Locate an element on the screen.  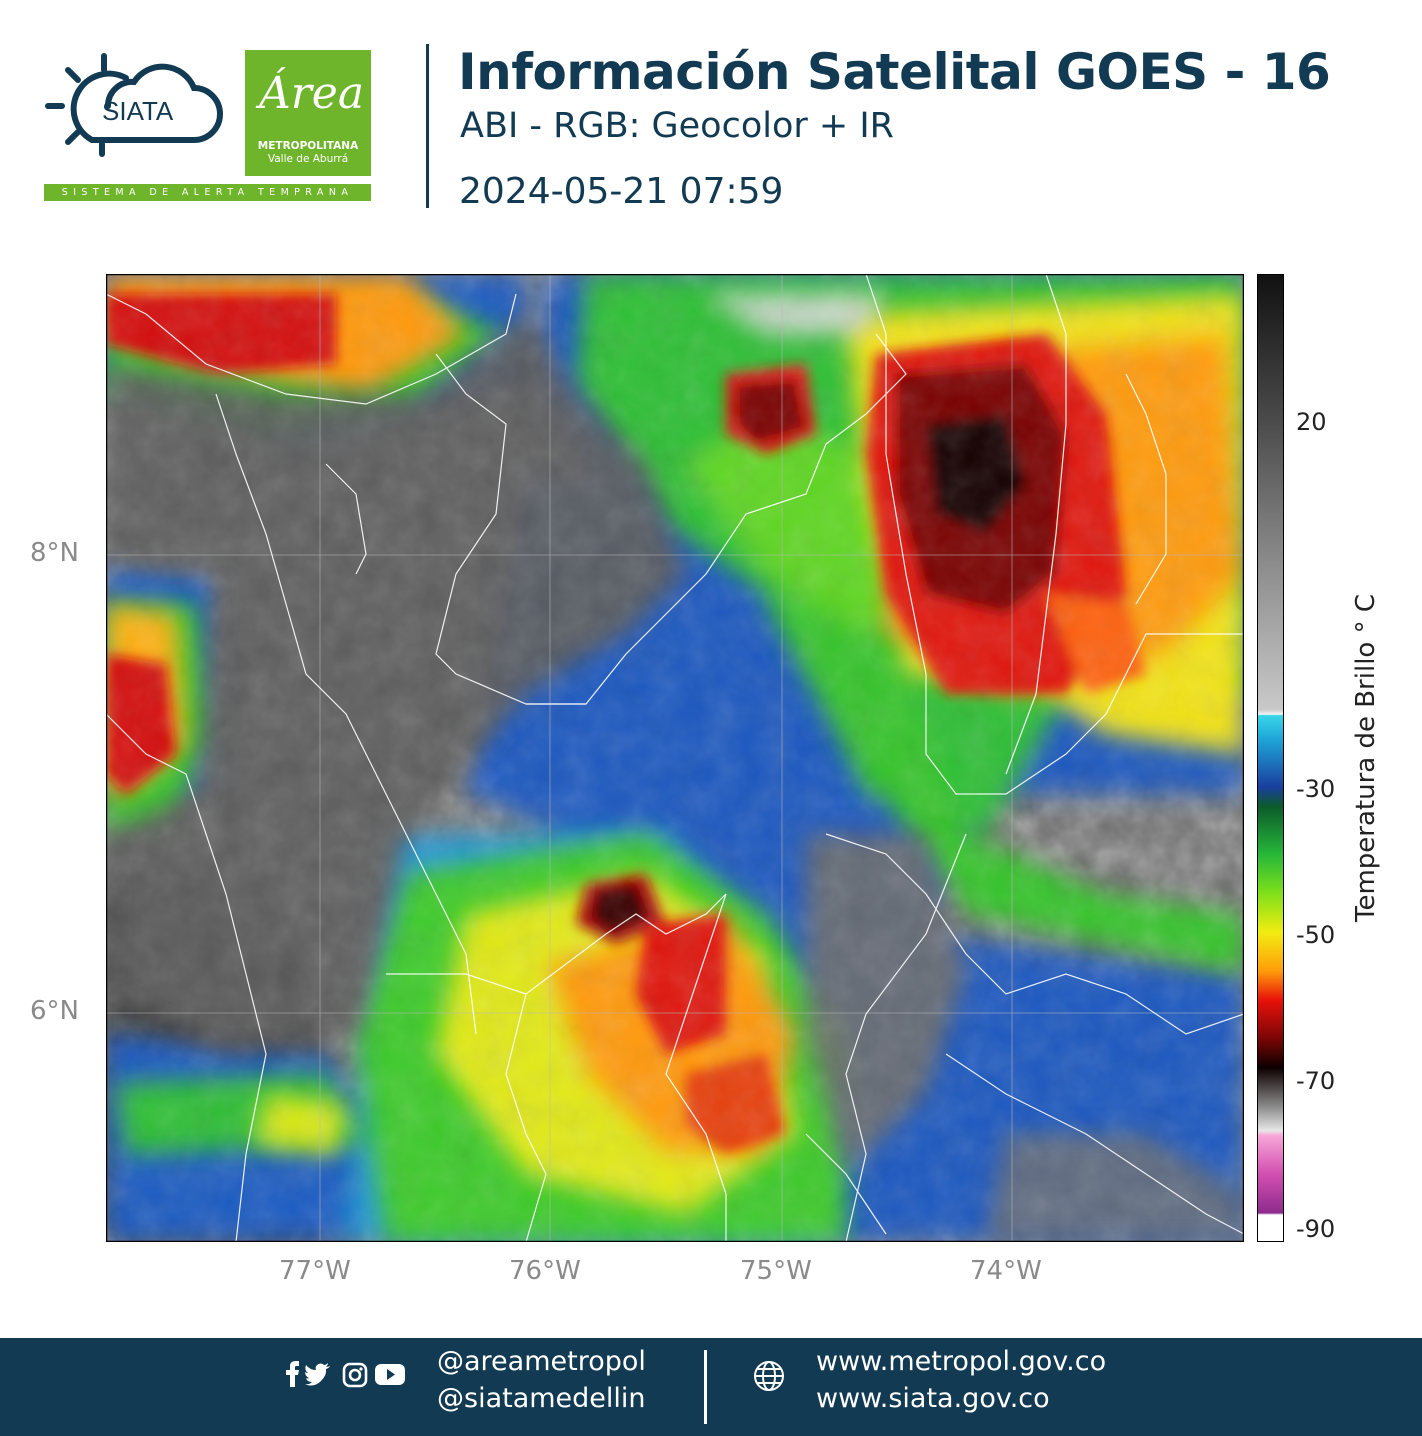
page-subtitle: ABI - RGB: Geocolor + IR is located at coordinates (677, 126).